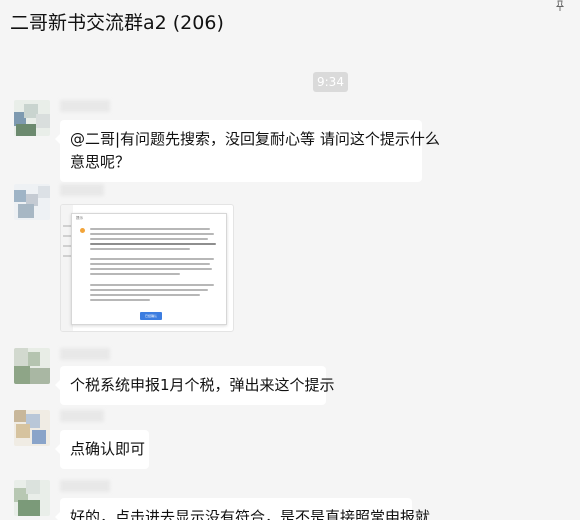 The image size is (580, 520). Describe the element at coordinates (250, 514) in the screenshot. I see `message-text: 好的，点击进去显示没有符合，是不是直接照常申报就` at that location.